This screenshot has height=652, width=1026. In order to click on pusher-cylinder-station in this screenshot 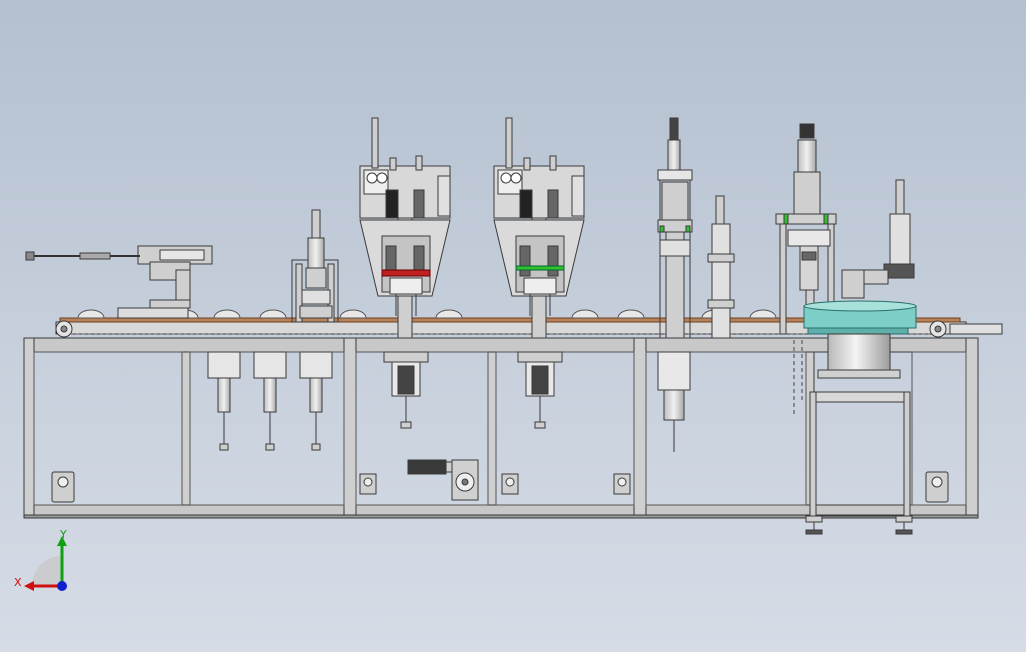, I will do `click(119, 282)`.